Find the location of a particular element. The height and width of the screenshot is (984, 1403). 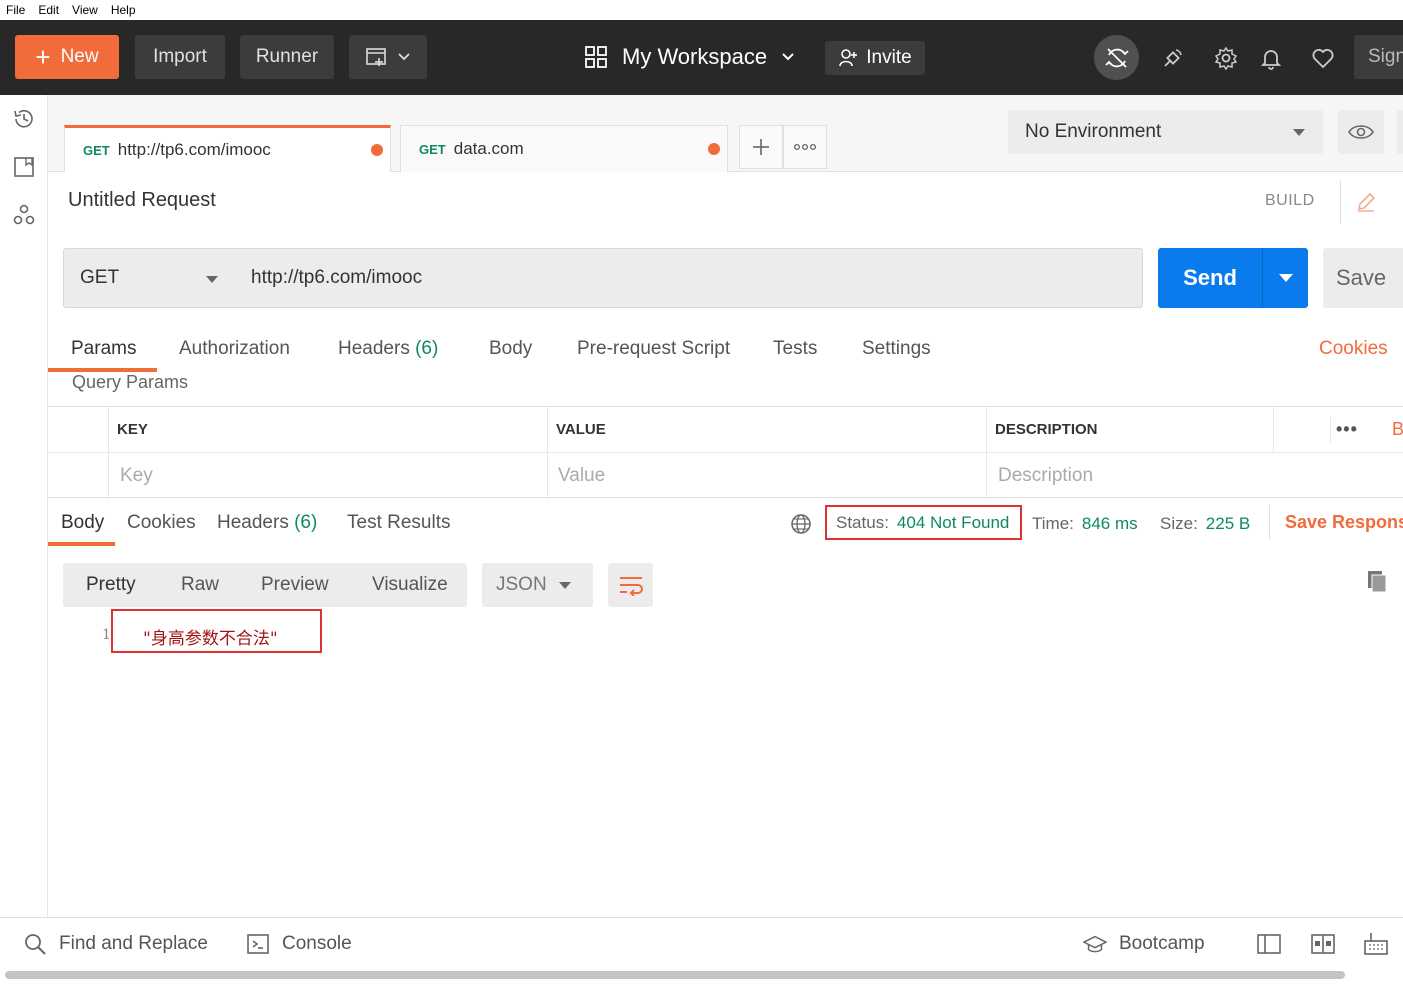

heart-button is located at coordinates (1323, 58).